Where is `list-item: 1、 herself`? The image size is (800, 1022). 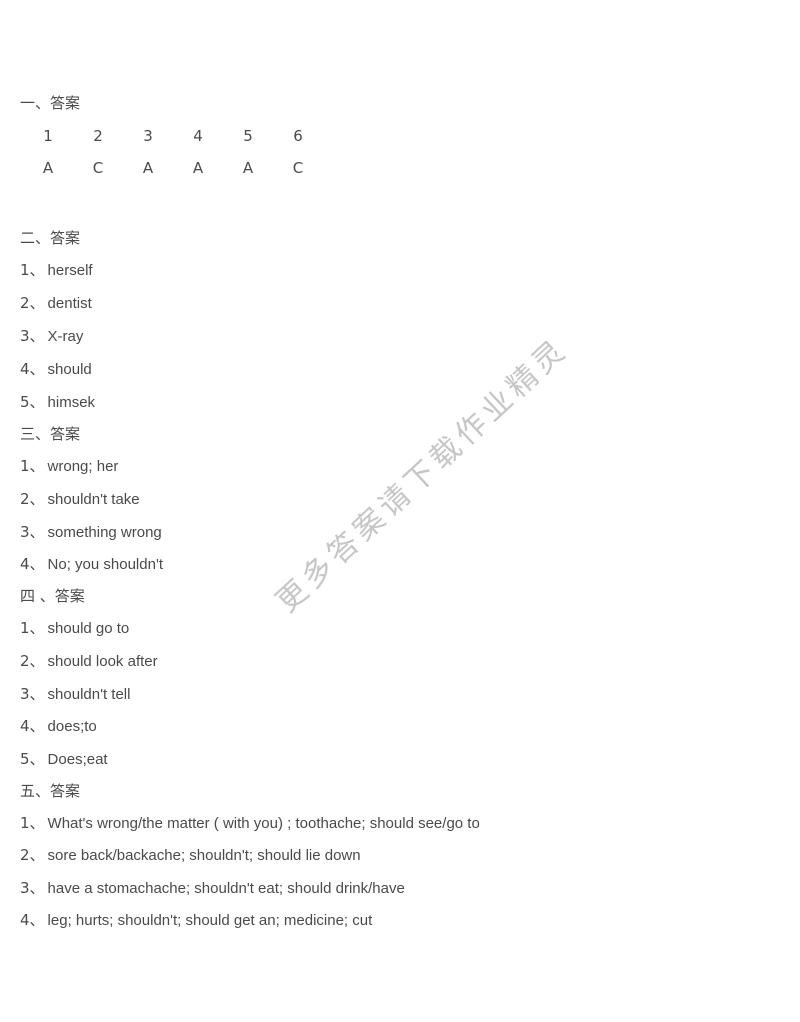 list-item: 1、 herself is located at coordinates (56, 269).